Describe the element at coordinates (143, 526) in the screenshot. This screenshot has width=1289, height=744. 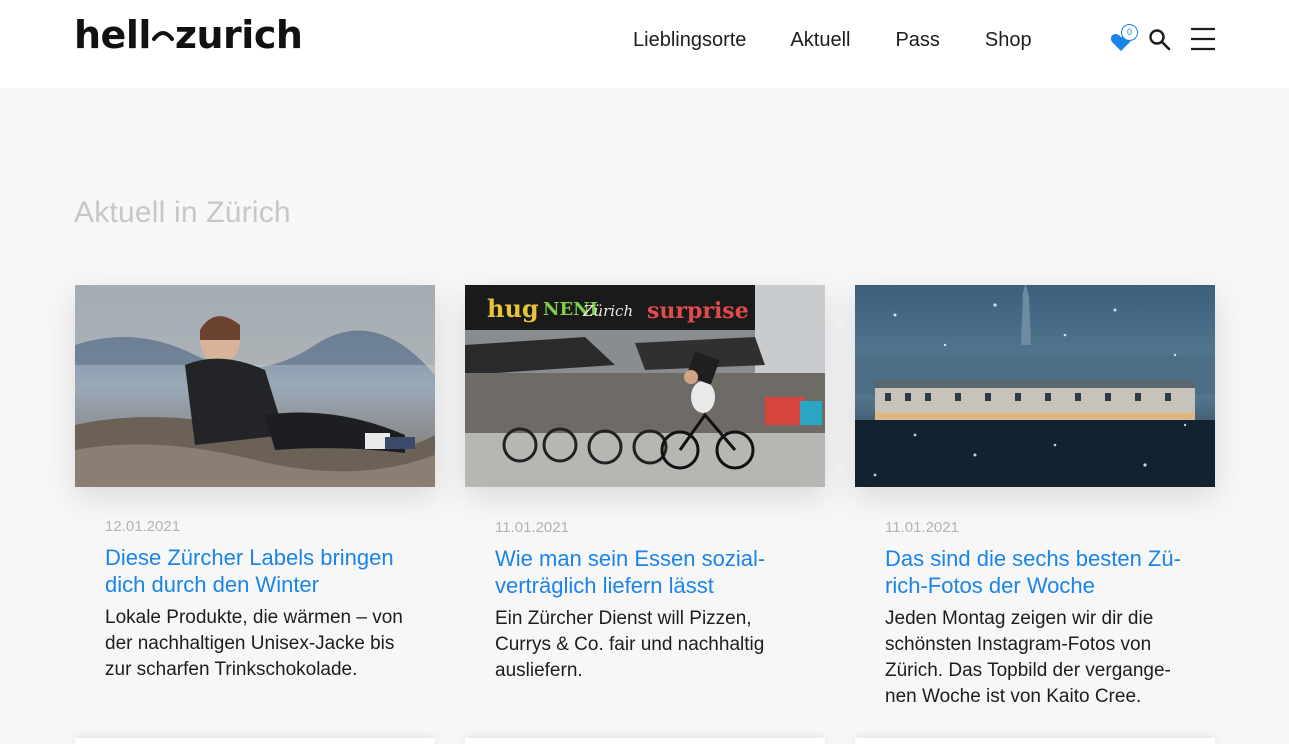
I see `article-date: 12.01.2021` at that location.